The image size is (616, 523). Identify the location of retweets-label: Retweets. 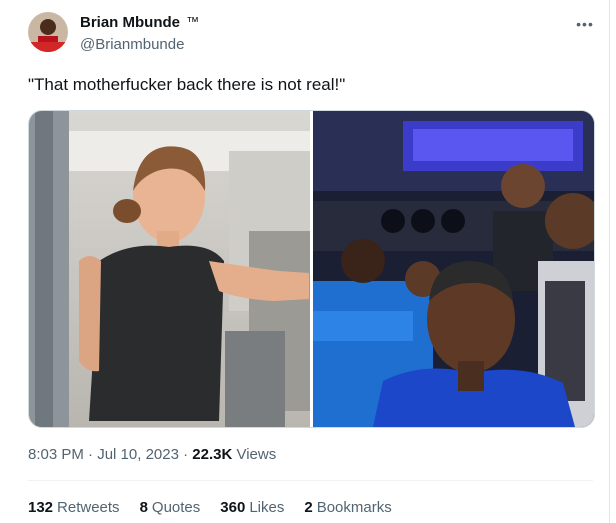
(88, 507).